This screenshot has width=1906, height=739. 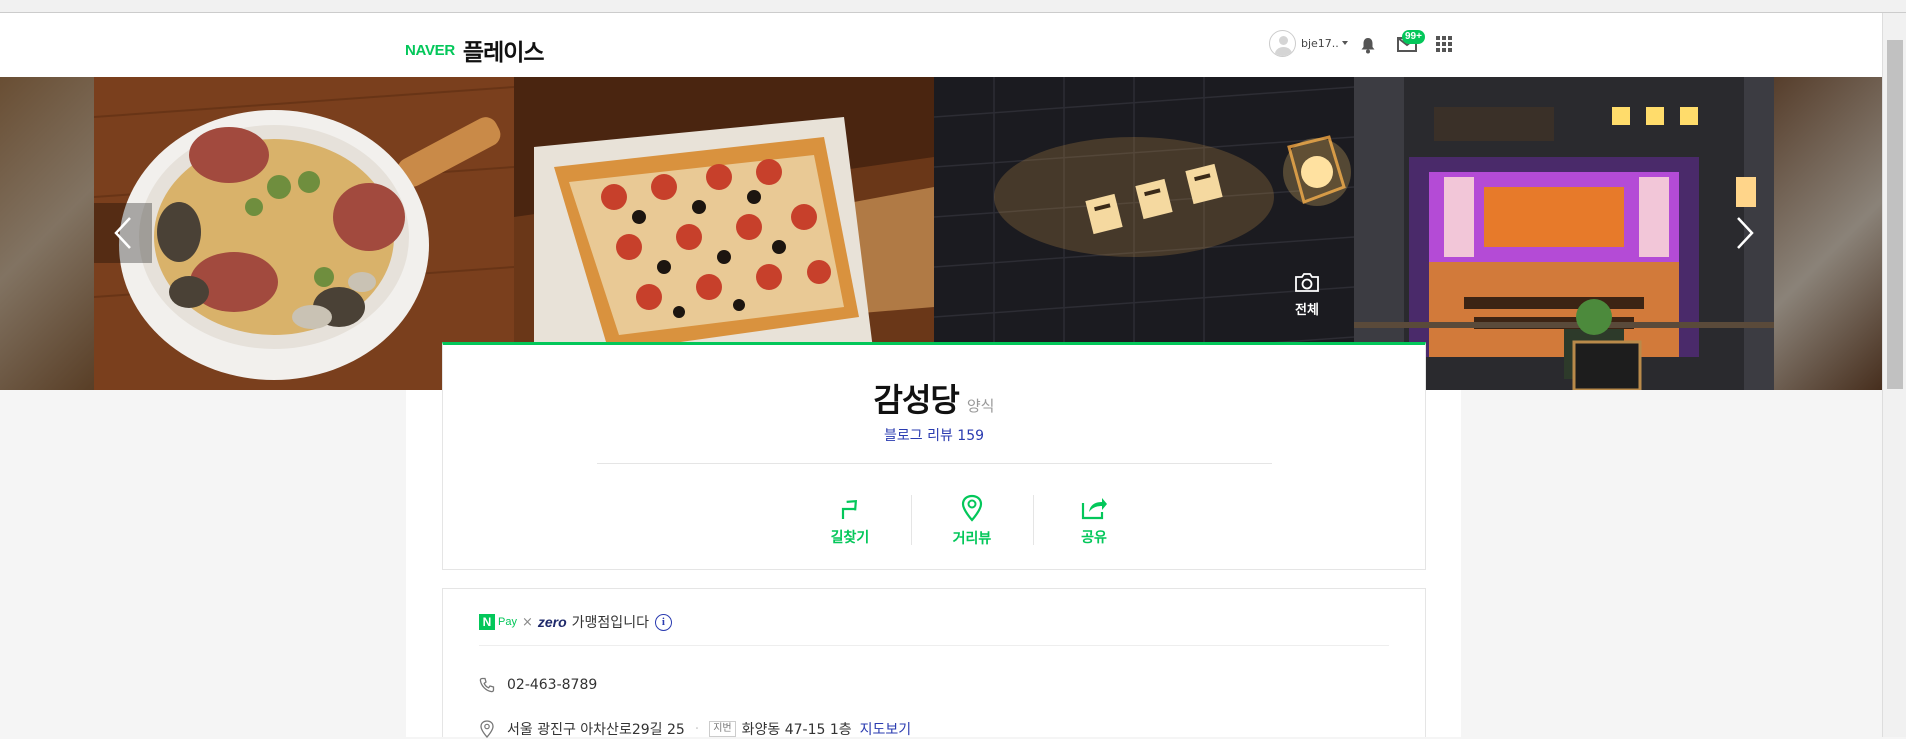 I want to click on user-menu: bje17.., so click(x=1308, y=43).